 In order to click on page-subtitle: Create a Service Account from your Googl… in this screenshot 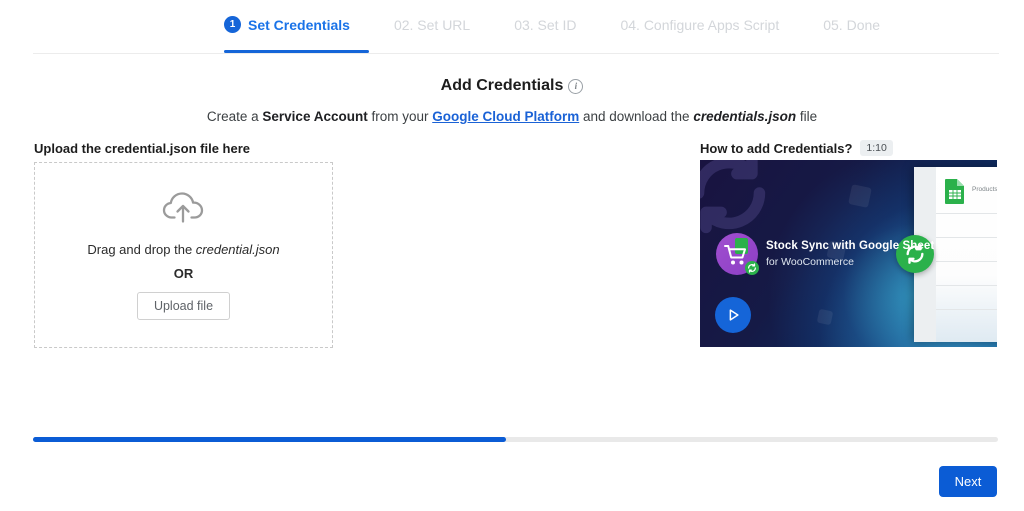, I will do `click(512, 116)`.